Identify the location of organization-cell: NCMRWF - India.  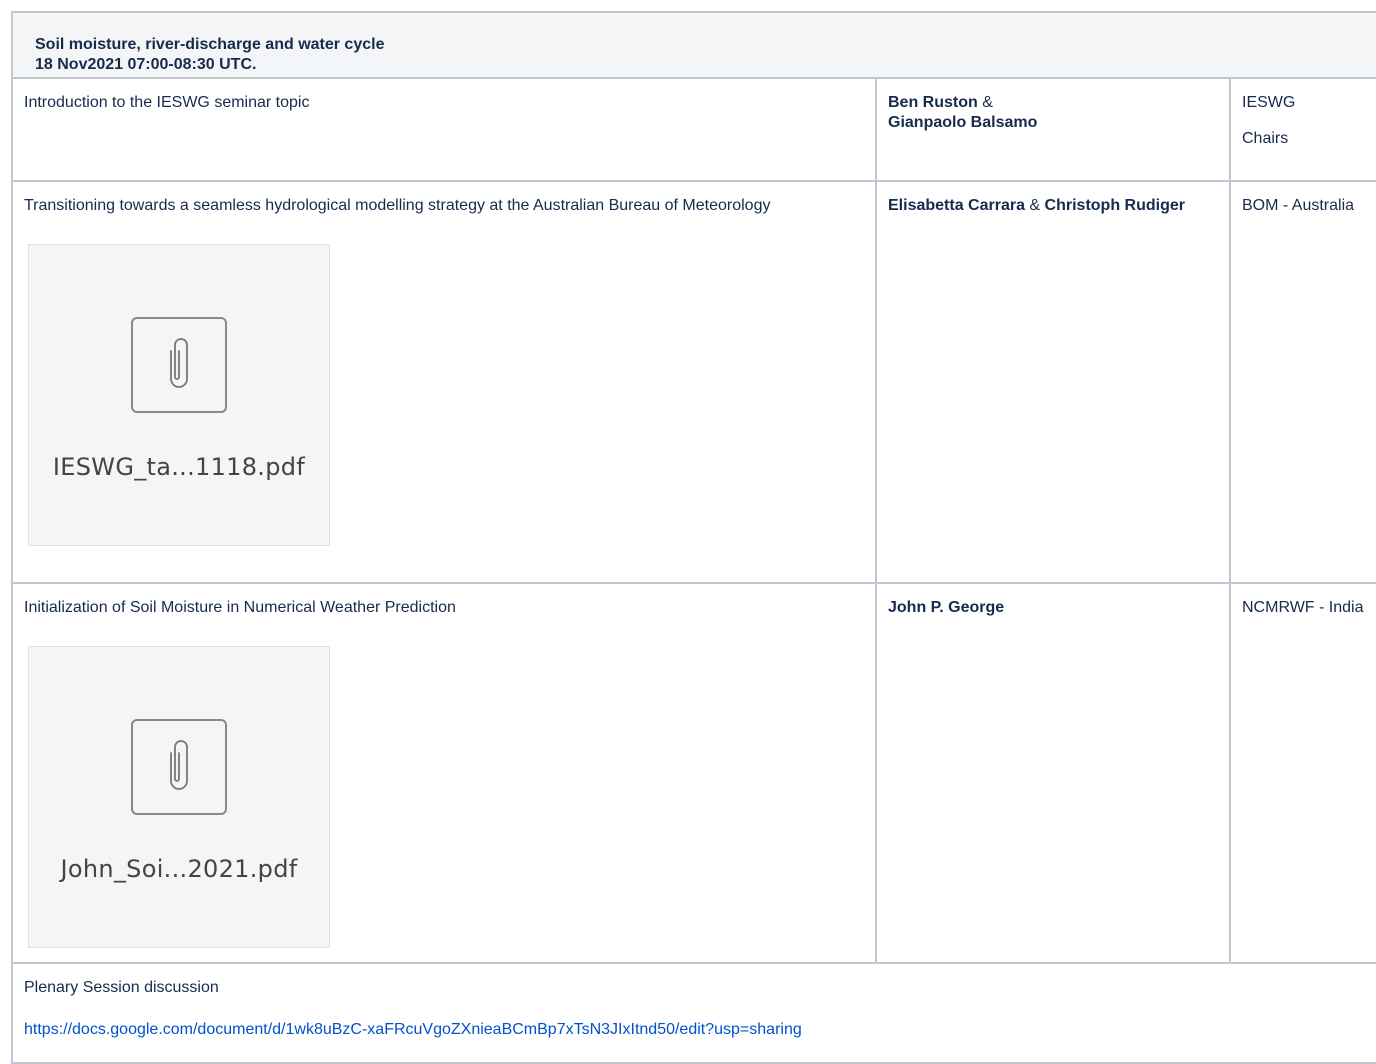
(1302, 773).